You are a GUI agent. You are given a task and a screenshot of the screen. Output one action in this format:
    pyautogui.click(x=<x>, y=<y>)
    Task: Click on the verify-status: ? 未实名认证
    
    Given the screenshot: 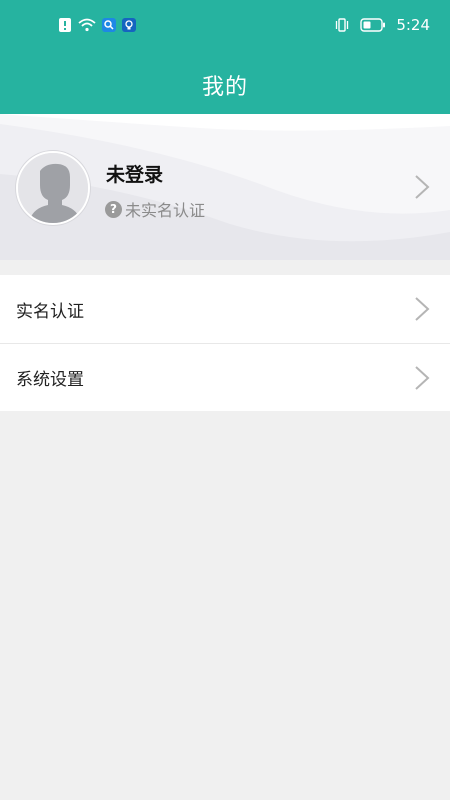 What is the action you would take?
    pyautogui.click(x=155, y=209)
    